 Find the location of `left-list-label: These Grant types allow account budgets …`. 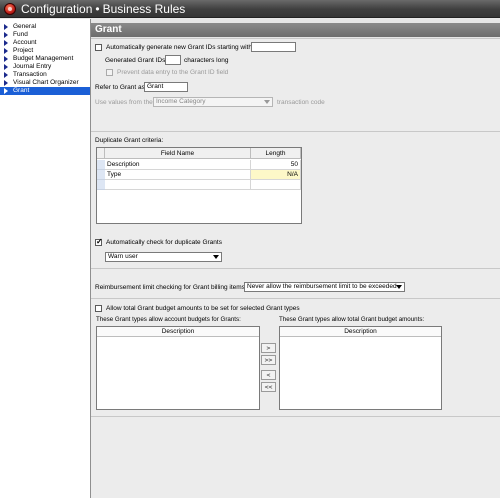

left-list-label: These Grant types allow account budgets … is located at coordinates (168, 319).